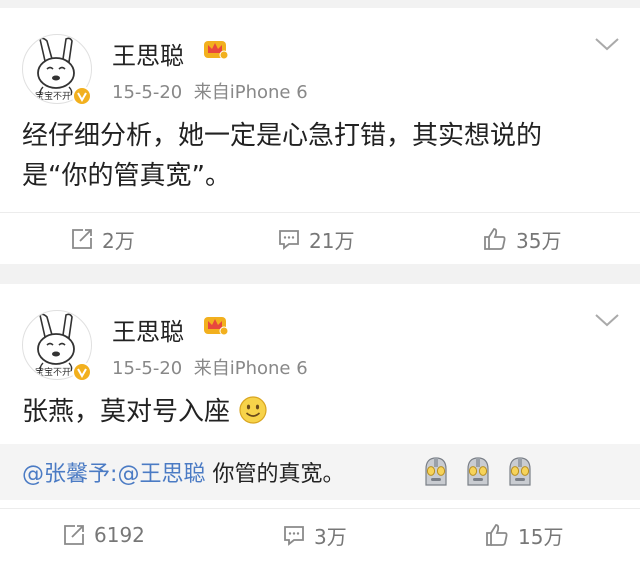 The width and height of the screenshot is (640, 573). I want to click on like-button: 15万, so click(523, 535).